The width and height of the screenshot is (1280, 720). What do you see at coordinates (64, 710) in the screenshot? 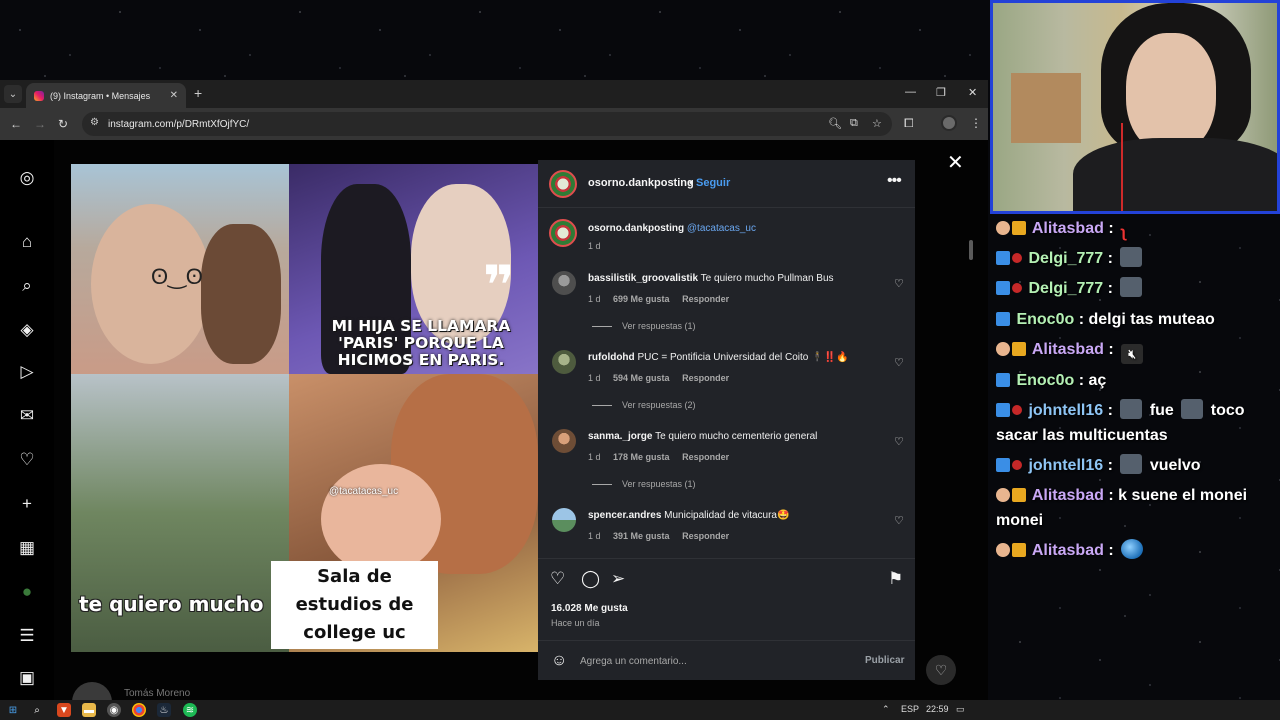
I see `brave-browser-icon: ▼` at bounding box center [64, 710].